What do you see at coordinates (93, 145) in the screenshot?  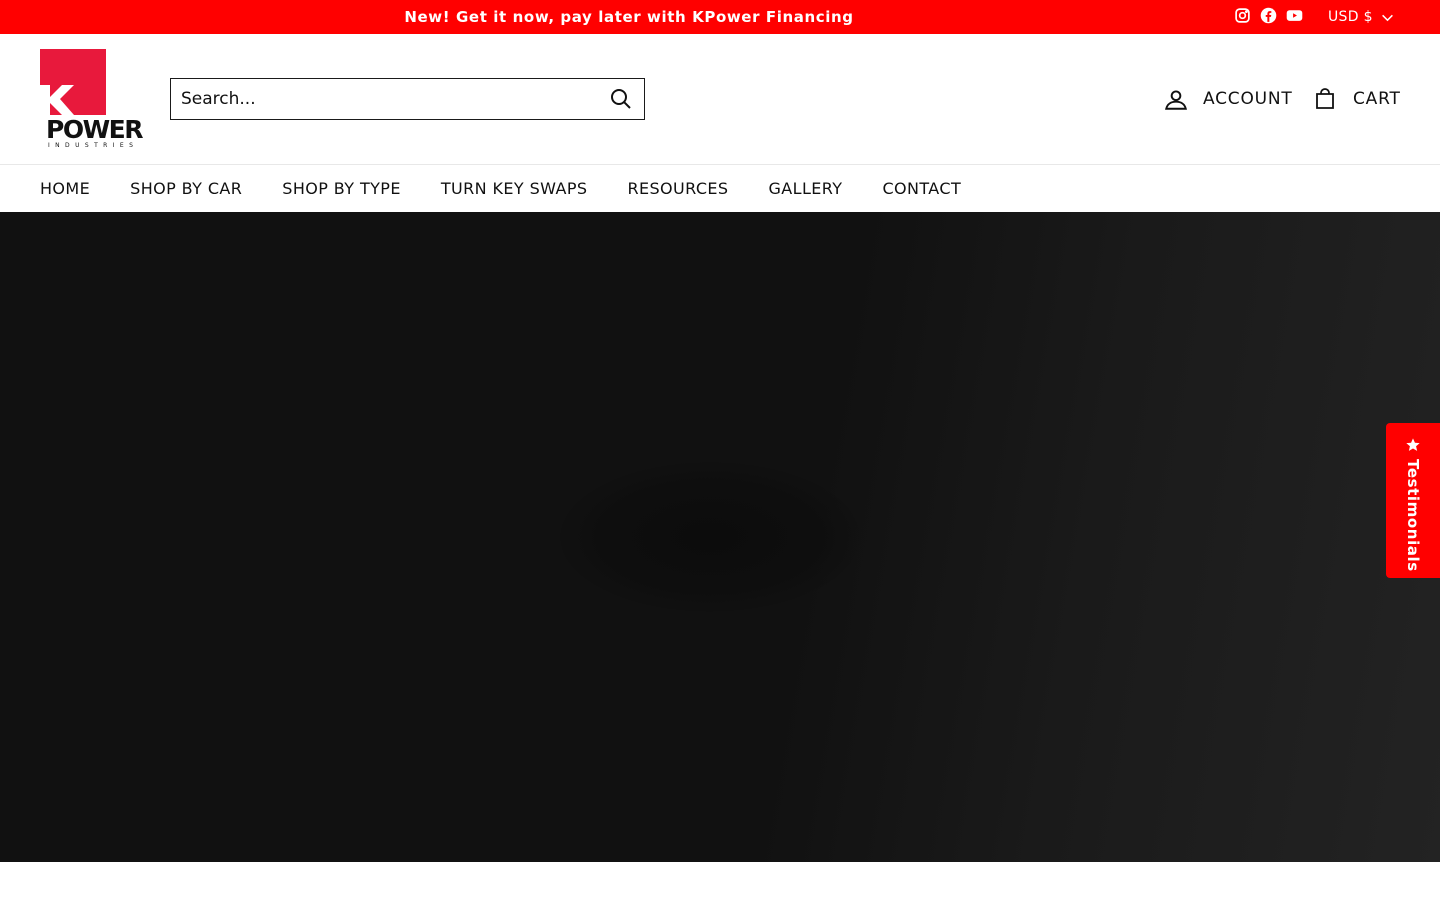 I see `logo-subtitle: INDUSTRIES` at bounding box center [93, 145].